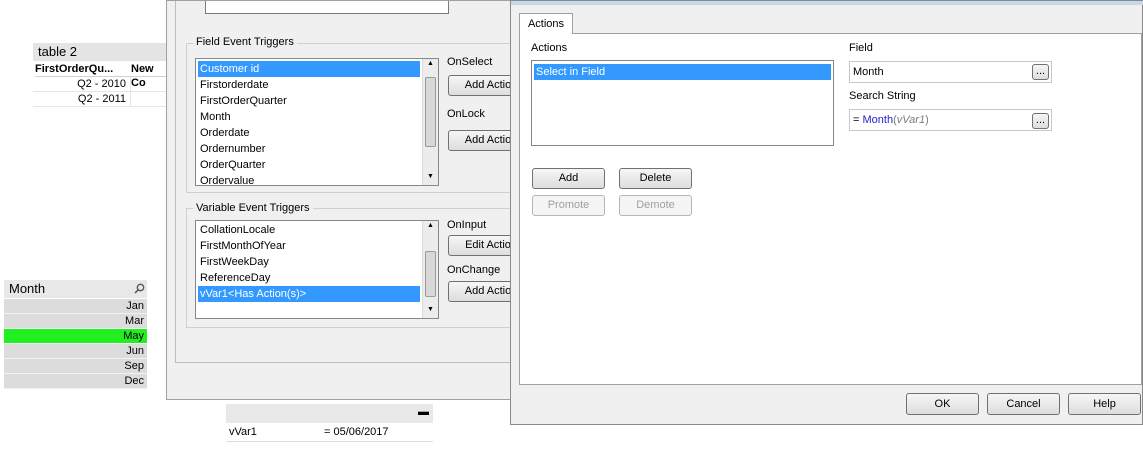  I want to click on demote-button: Demote, so click(655, 205).